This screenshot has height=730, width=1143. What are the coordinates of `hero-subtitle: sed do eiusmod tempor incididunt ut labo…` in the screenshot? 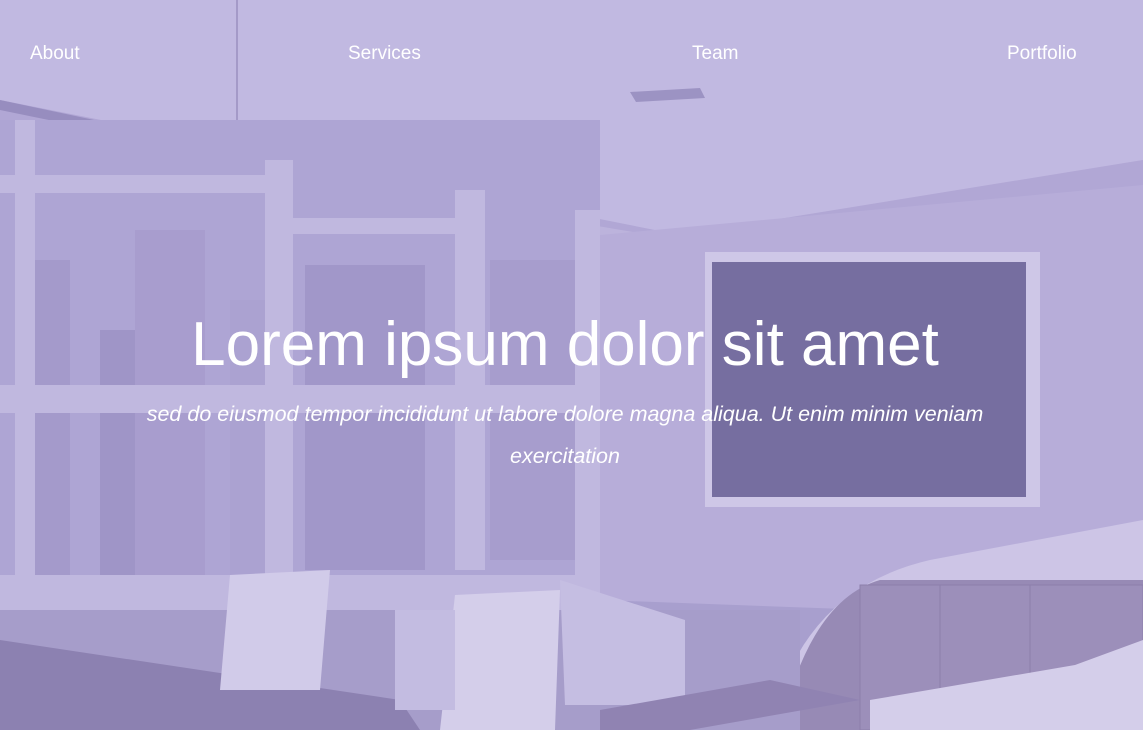 It's located at (565, 435).